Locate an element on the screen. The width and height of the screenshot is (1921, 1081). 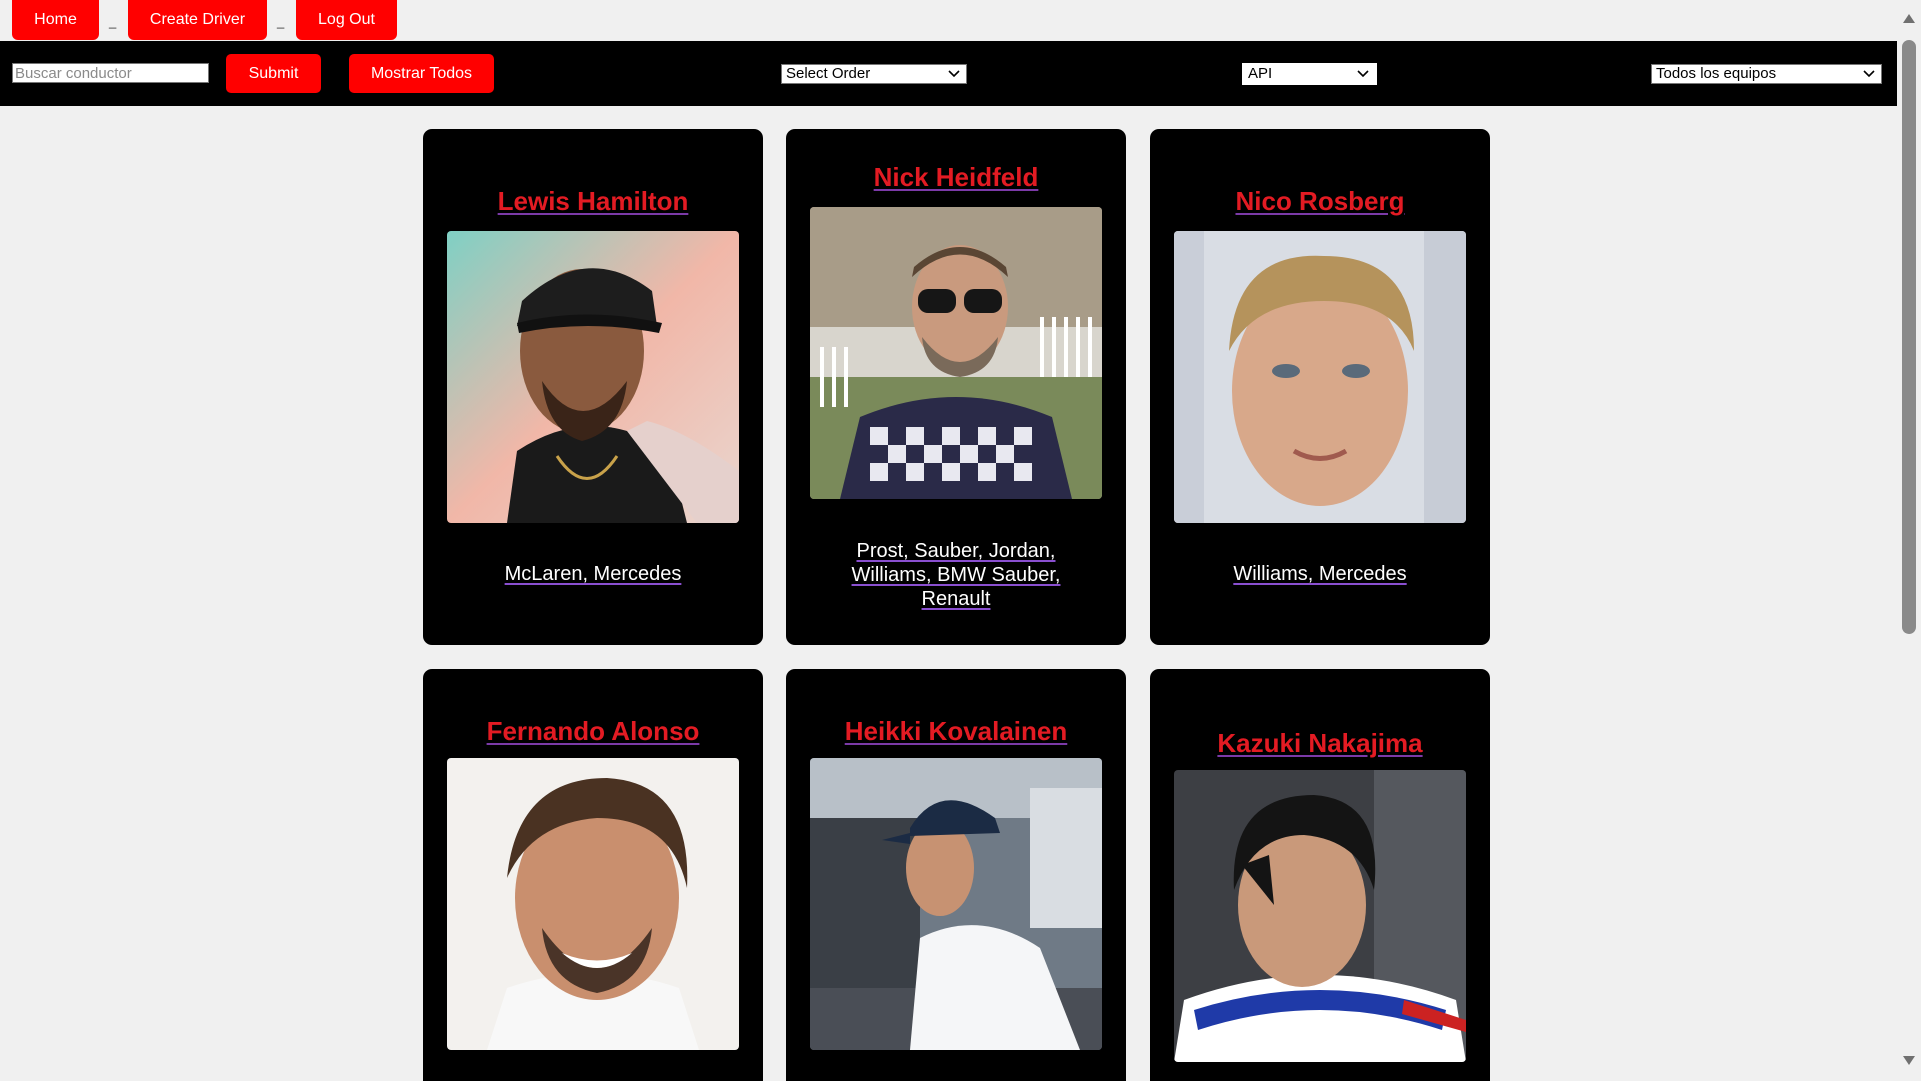
driver-name-link: Nick Heidfeld is located at coordinates (956, 177).